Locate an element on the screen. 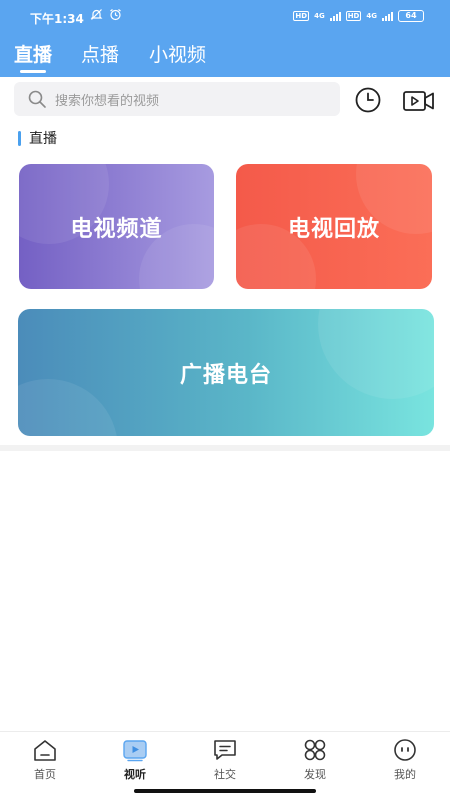  video-camera-icon is located at coordinates (419, 101).